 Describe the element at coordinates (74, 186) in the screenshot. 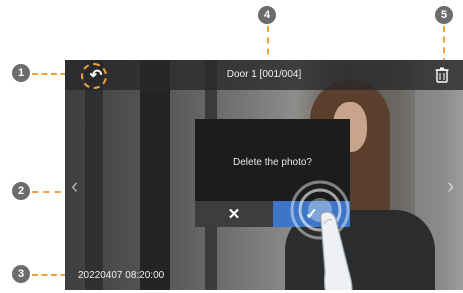

I see `chevron-left-icon: ‹` at that location.